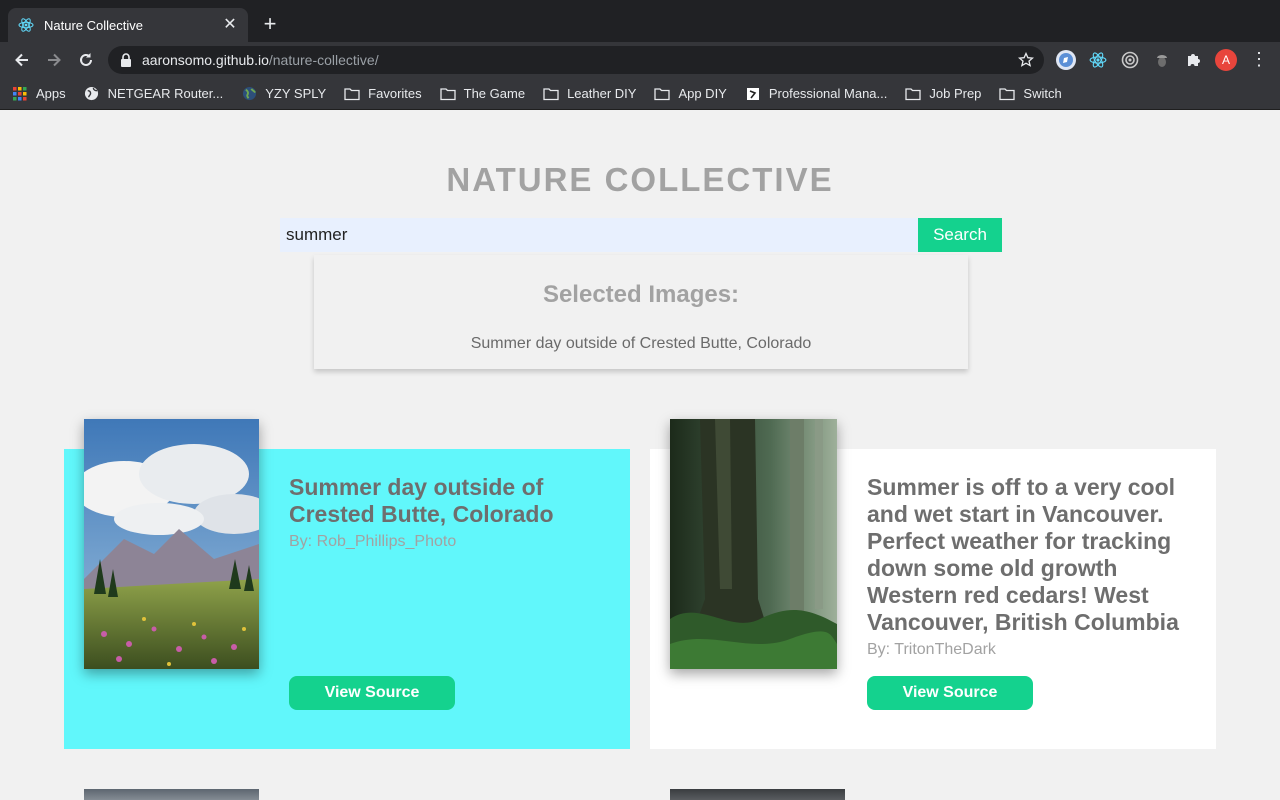 Image resolution: width=1280 pixels, height=800 pixels. Describe the element at coordinates (205, 60) in the screenshot. I see `url-host: aaronsomo.github.io` at that location.